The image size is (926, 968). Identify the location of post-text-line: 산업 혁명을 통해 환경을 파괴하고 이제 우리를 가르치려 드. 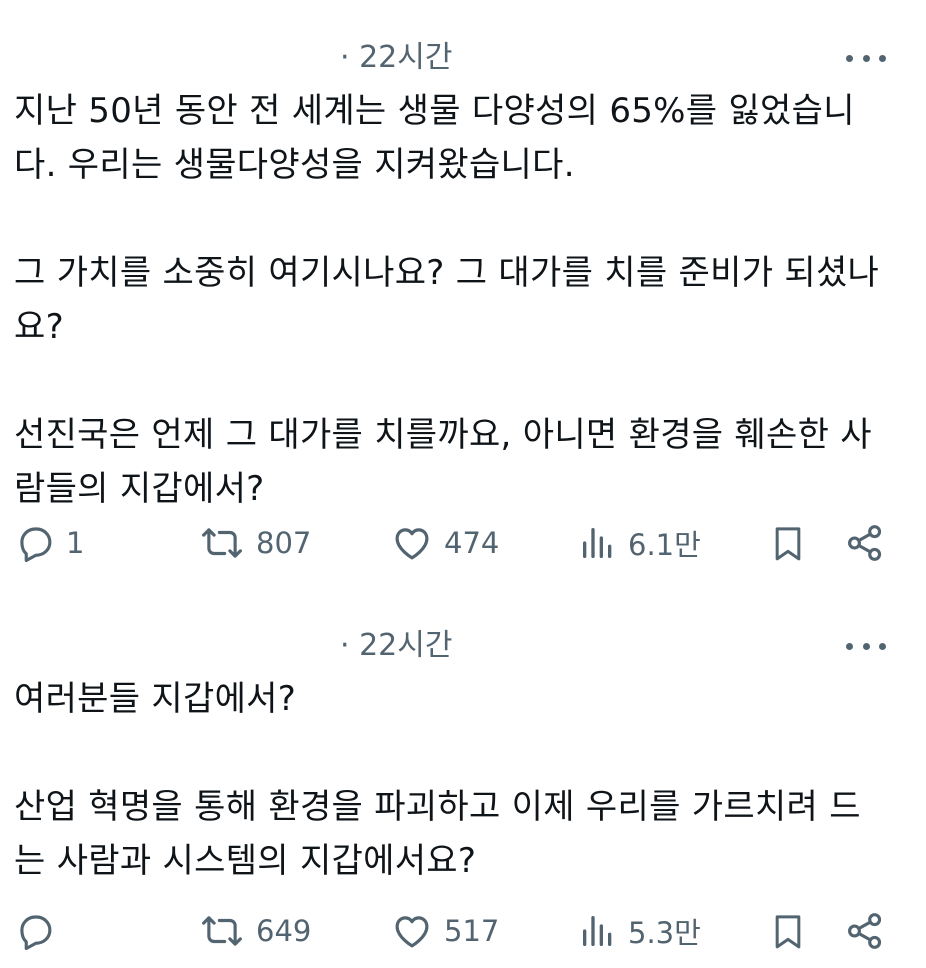
(437, 807).